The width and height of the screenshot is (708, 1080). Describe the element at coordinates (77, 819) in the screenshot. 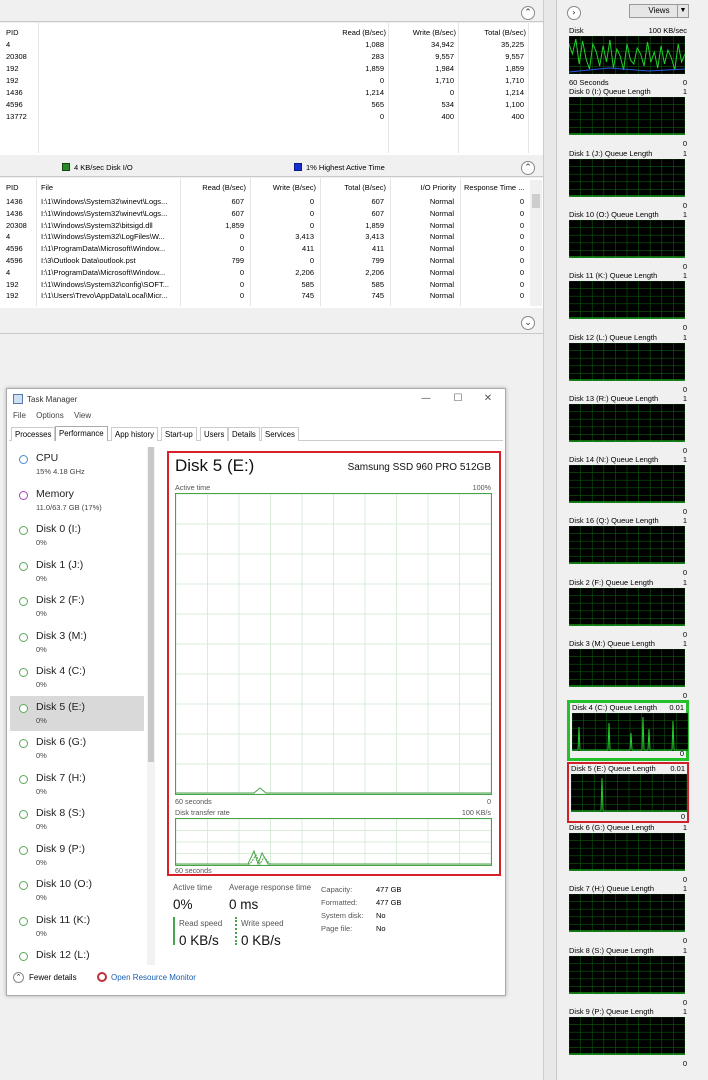

I see `sidebar-item-disk-8-s: Disk 8 (S:) 0%` at that location.